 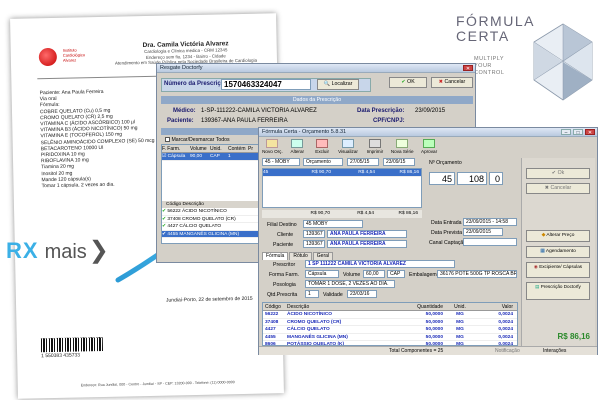 I want to click on data-de-input: 27/05/15, so click(x=363, y=162).